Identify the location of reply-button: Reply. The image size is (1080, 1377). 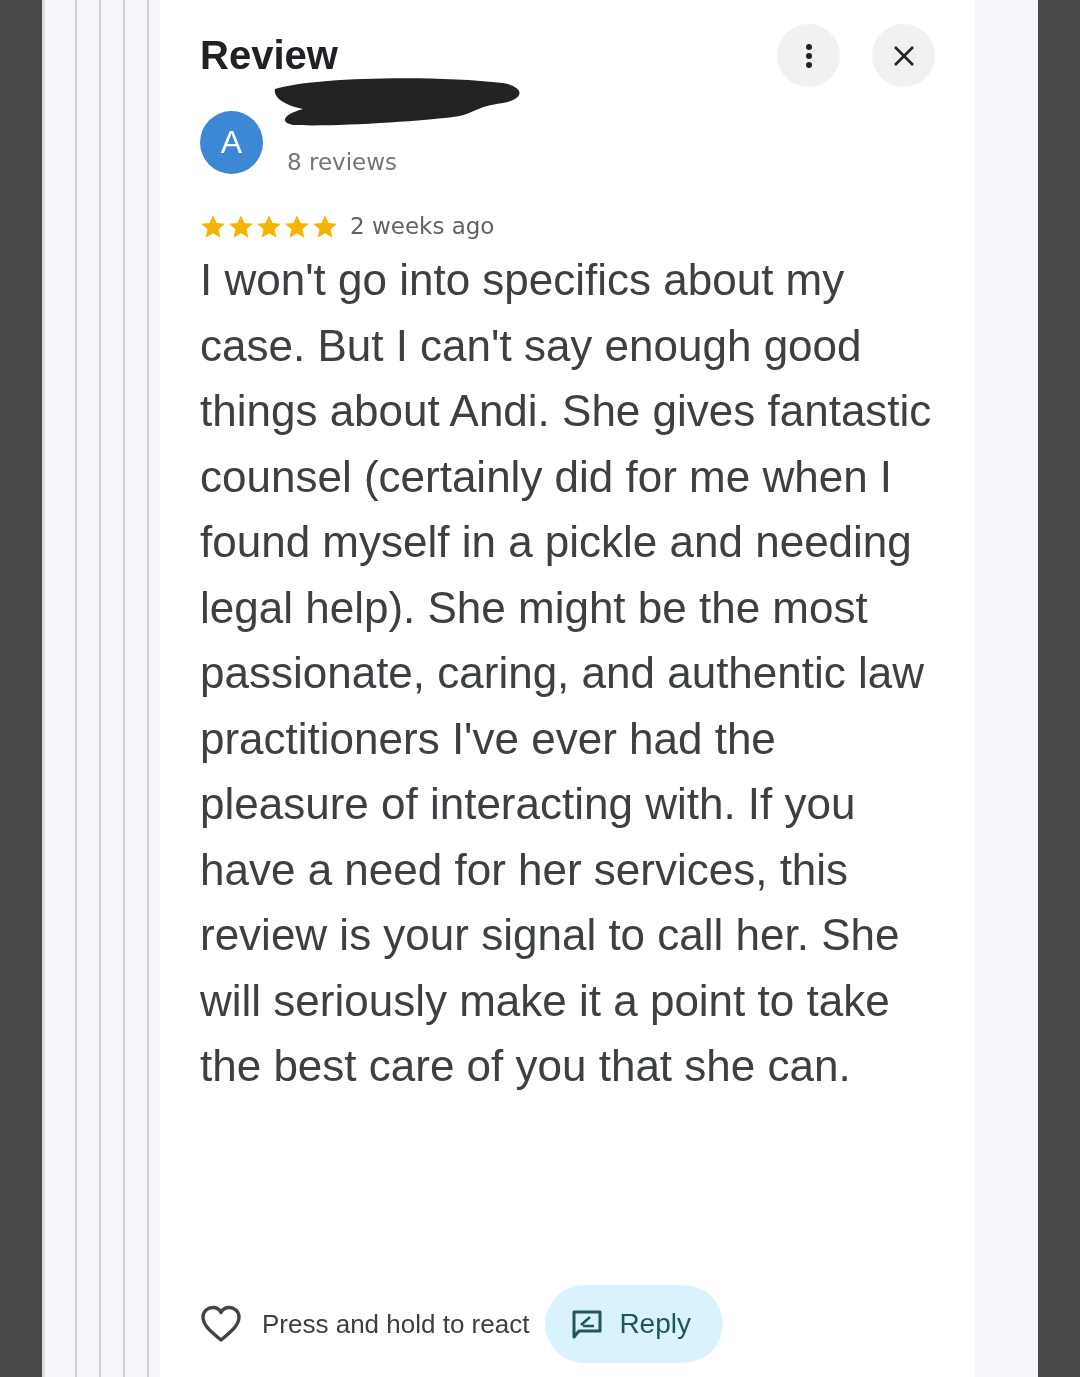
(634, 1324).